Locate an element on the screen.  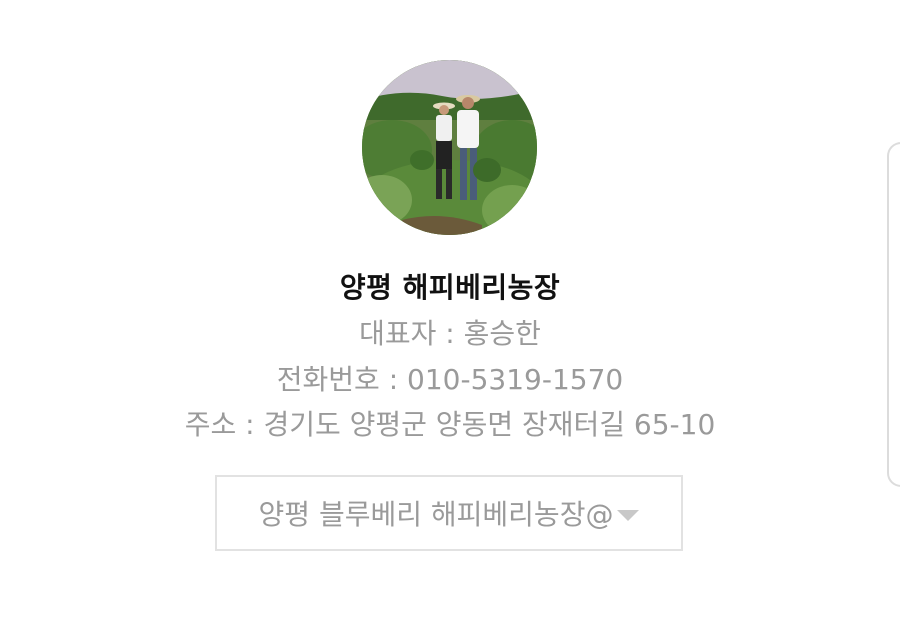
caret-down-icon is located at coordinates (628, 515).